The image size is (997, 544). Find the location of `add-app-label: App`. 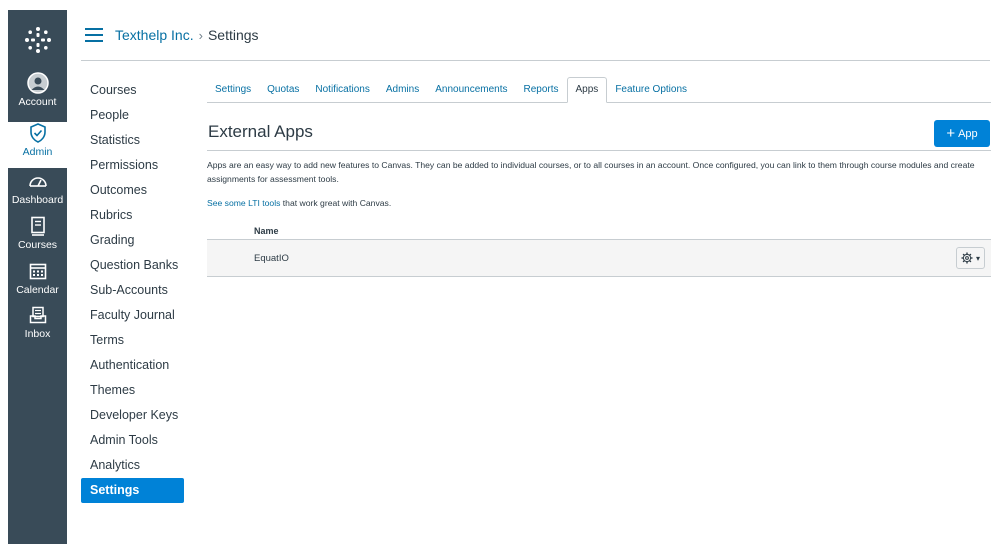

add-app-label: App is located at coordinates (968, 133).